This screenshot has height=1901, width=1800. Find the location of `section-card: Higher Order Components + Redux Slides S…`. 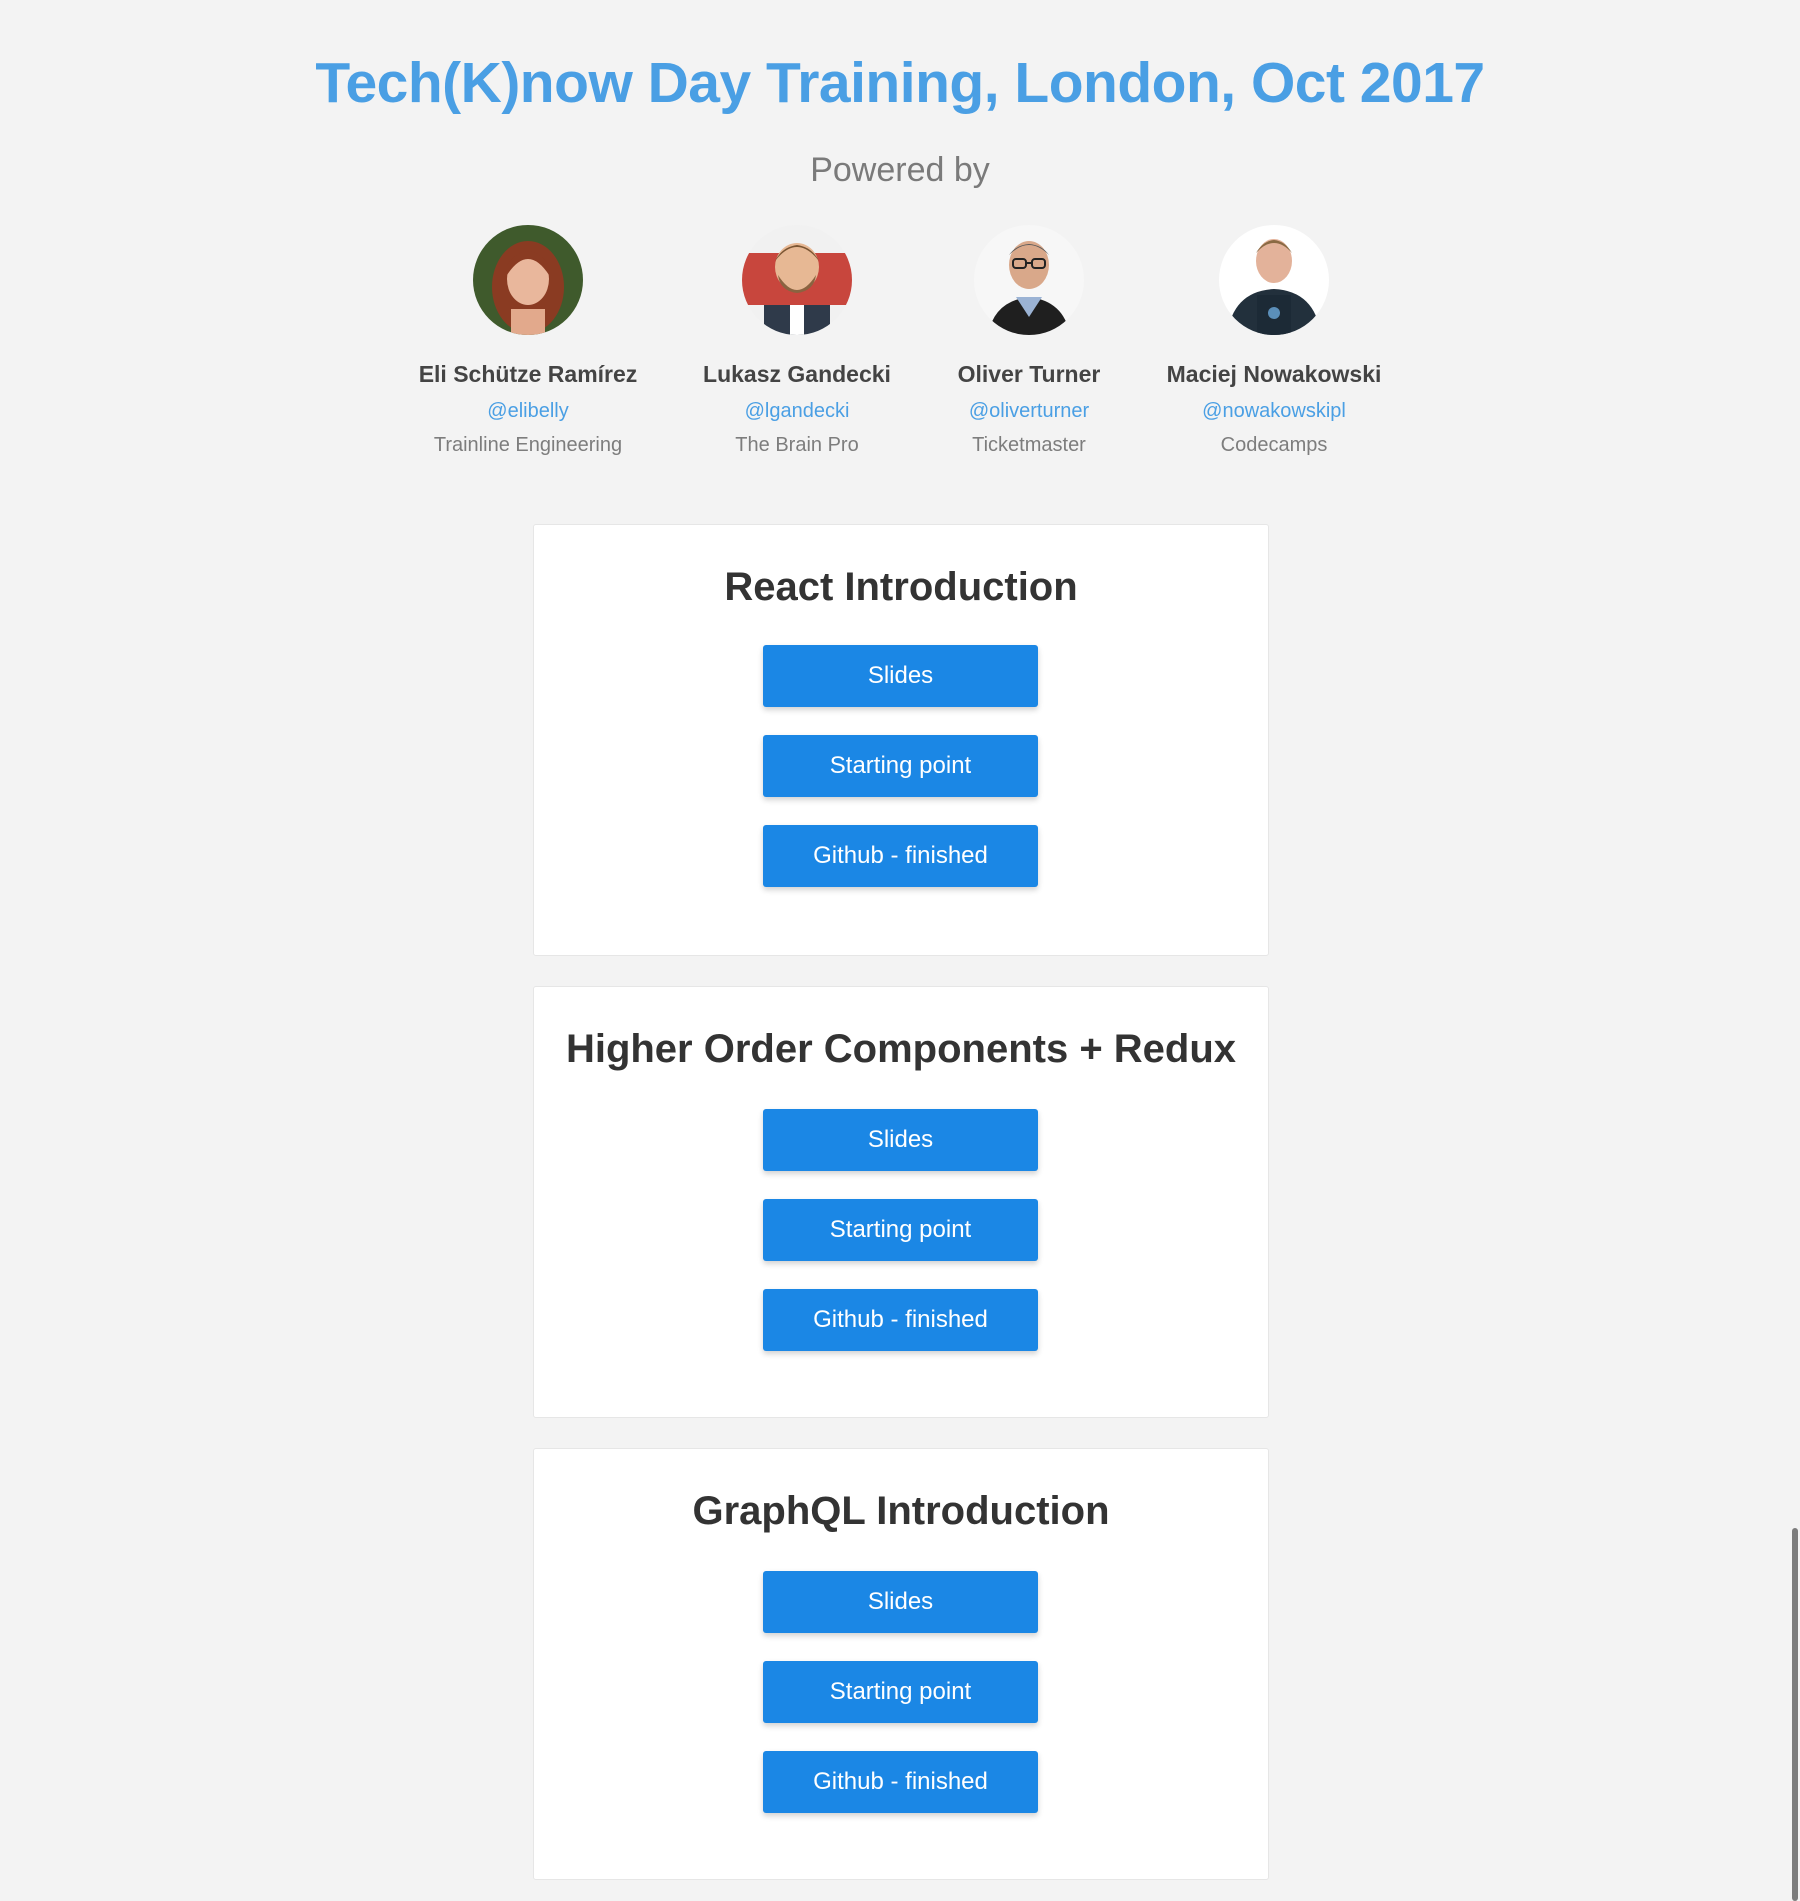

section-card: Higher Order Components + Redux Slides S… is located at coordinates (901, 1202).